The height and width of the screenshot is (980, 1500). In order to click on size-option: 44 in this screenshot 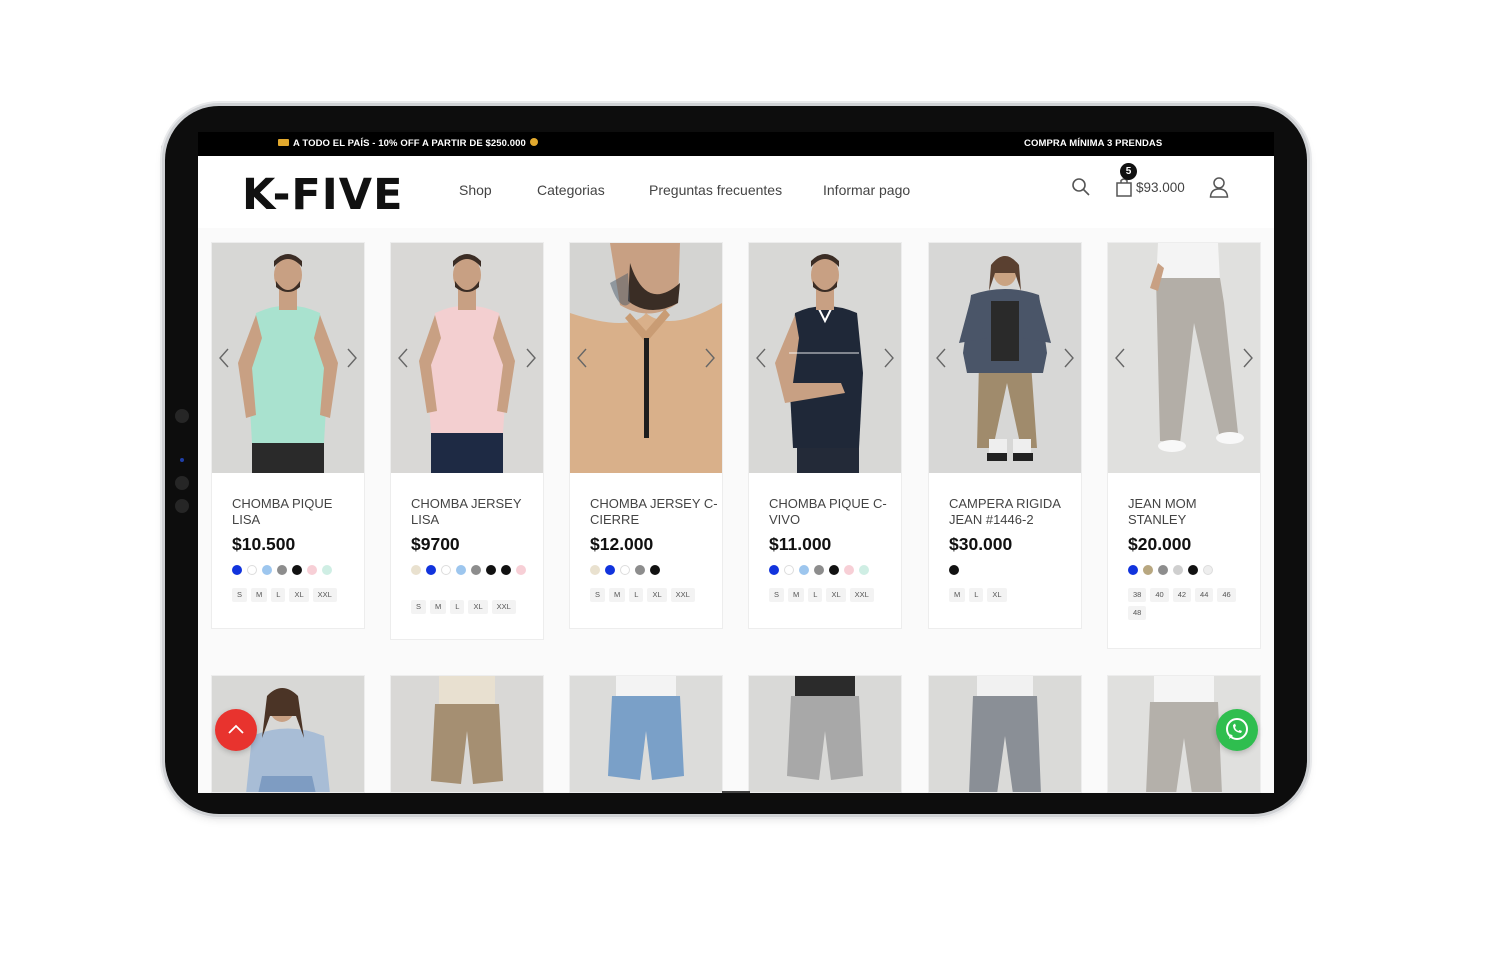, I will do `click(1204, 595)`.